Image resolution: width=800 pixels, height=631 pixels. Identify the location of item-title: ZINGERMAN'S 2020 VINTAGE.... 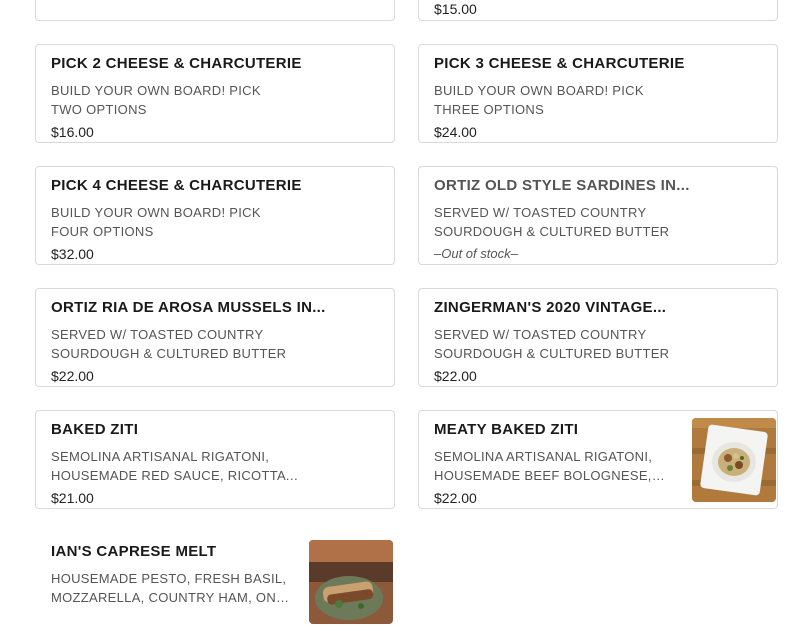
(550, 307).